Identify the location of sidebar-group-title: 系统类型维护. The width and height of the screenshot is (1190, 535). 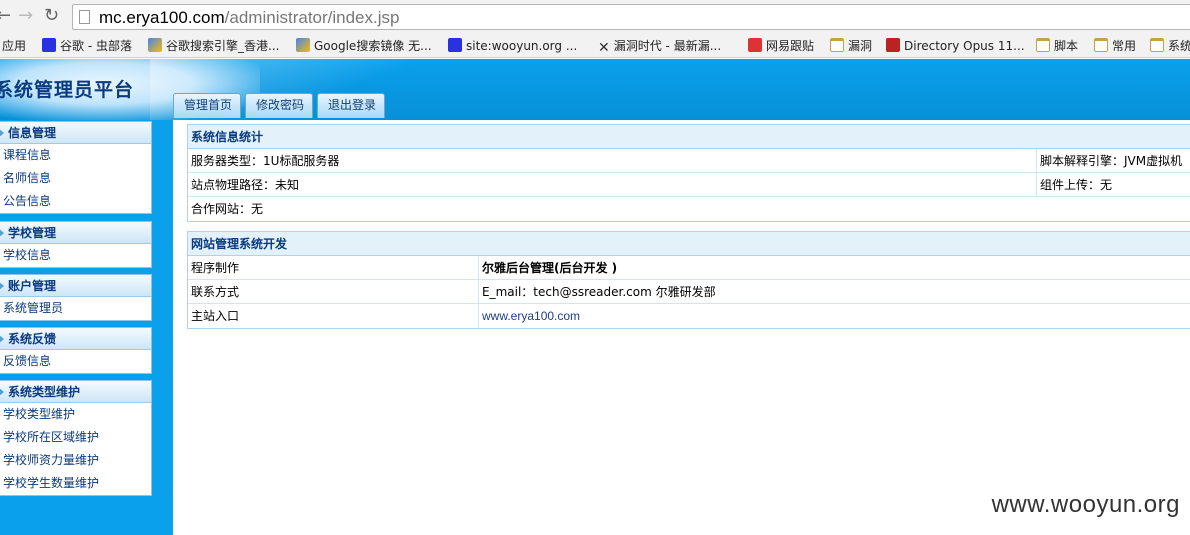
(75, 392).